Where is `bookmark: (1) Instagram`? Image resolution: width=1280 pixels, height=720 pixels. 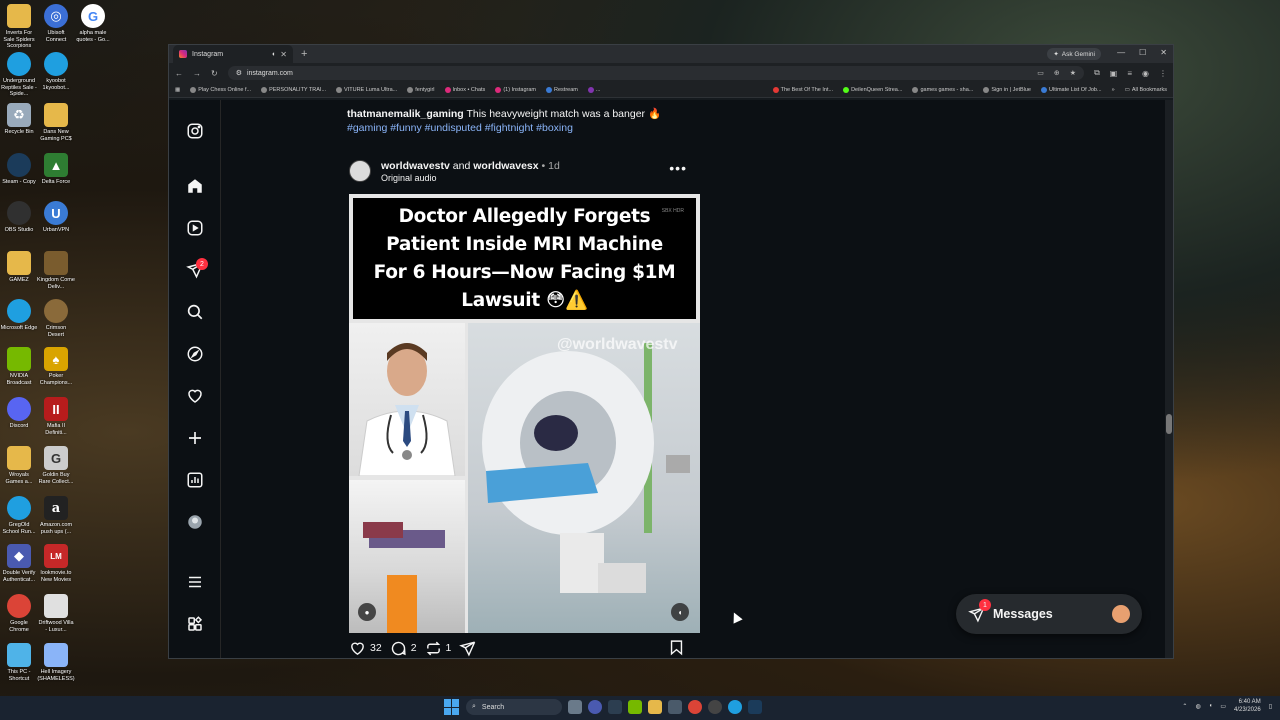
bookmark: (1) Instagram is located at coordinates (515, 90).